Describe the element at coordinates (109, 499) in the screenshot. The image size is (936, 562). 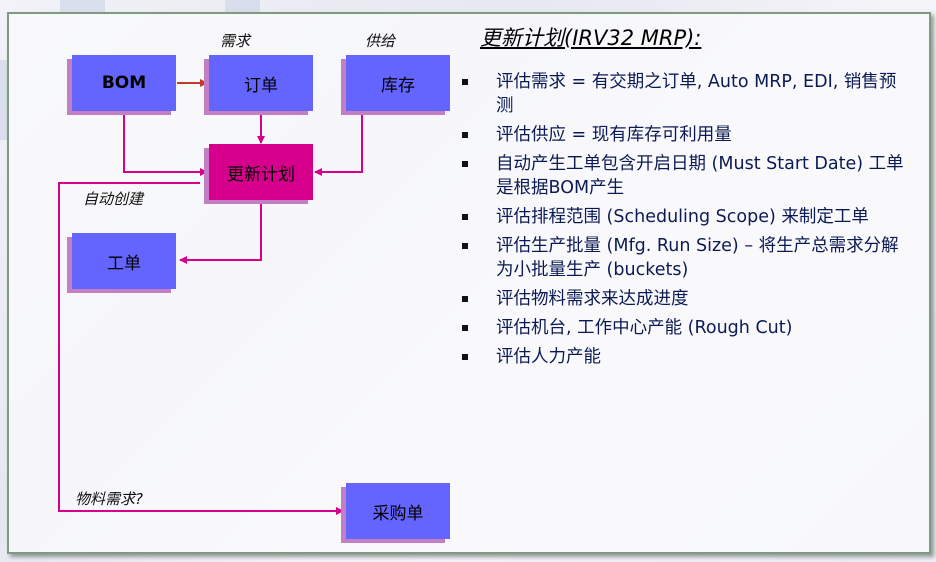
I see `label-material-demand: 物料需求?` at that location.